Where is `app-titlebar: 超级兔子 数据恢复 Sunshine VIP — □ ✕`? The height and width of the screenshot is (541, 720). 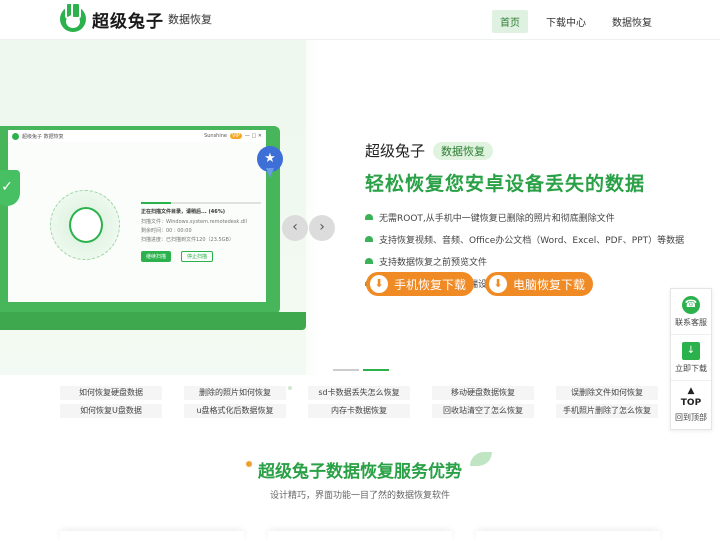 app-titlebar: 超级兔子 数据恢复 Sunshine VIP — □ ✕ is located at coordinates (137, 136).